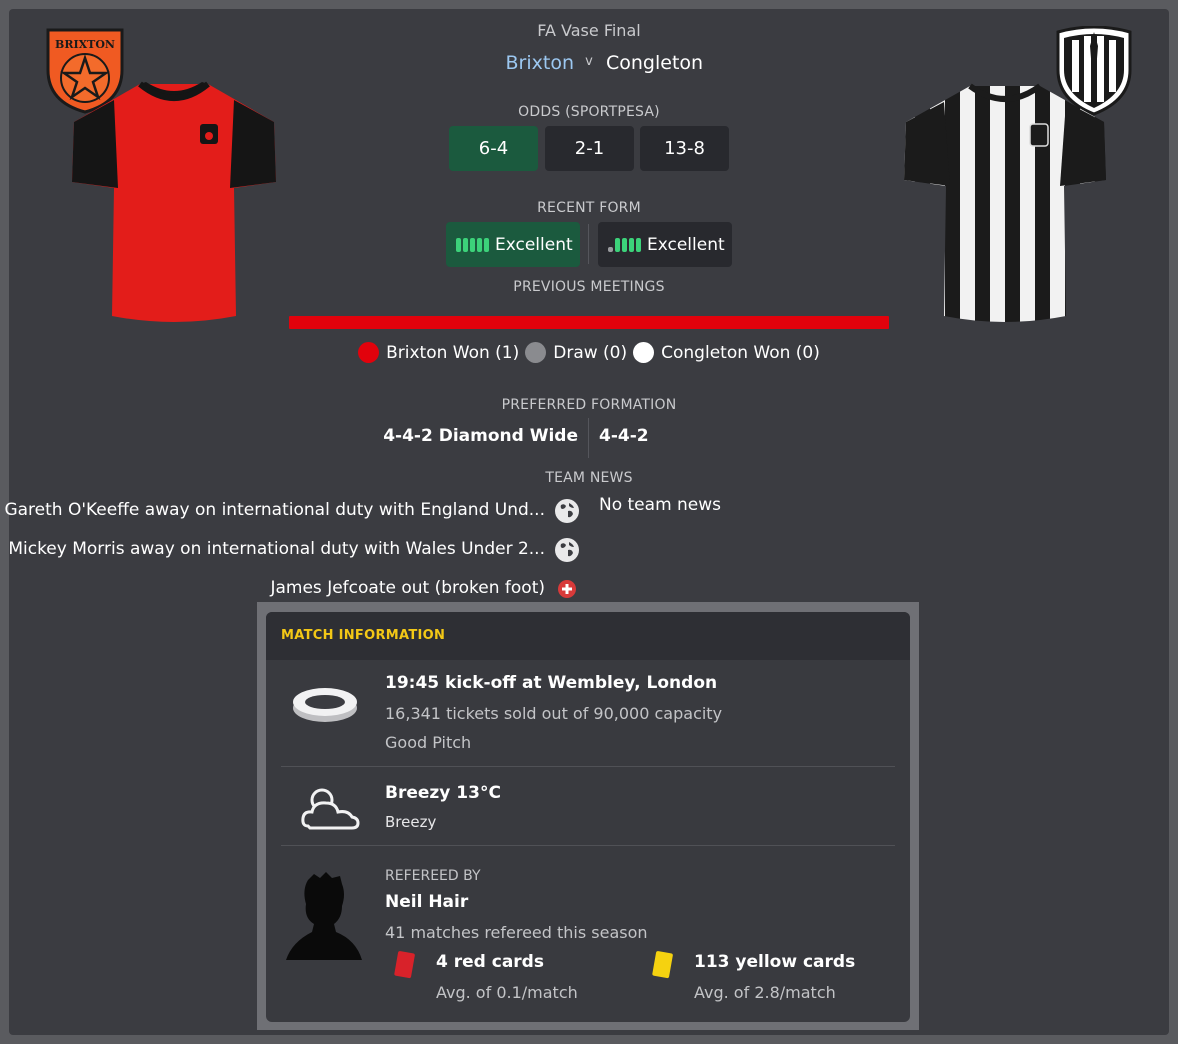 Image resolution: width=1178 pixels, height=1044 pixels. I want to click on meetings-bar, so click(589, 322).